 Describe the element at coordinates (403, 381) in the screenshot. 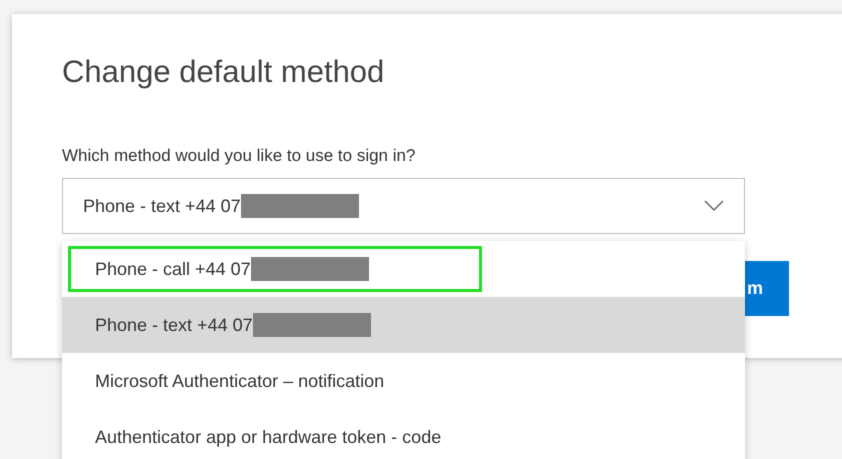

I see `method-option: Microsoft Authenticator – notification` at that location.